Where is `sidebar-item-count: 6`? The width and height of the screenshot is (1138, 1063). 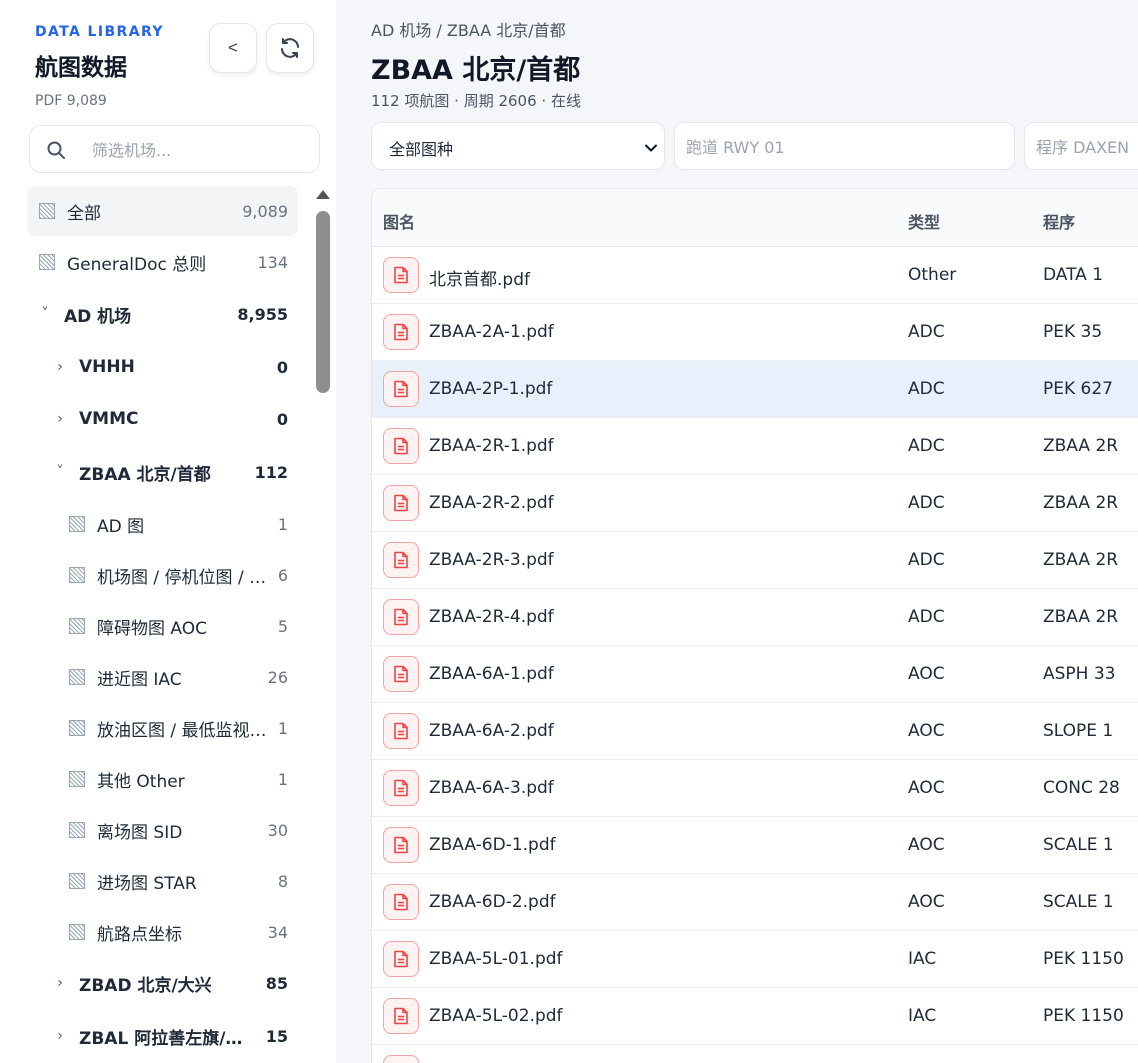
sidebar-item-count: 6 is located at coordinates (282, 575).